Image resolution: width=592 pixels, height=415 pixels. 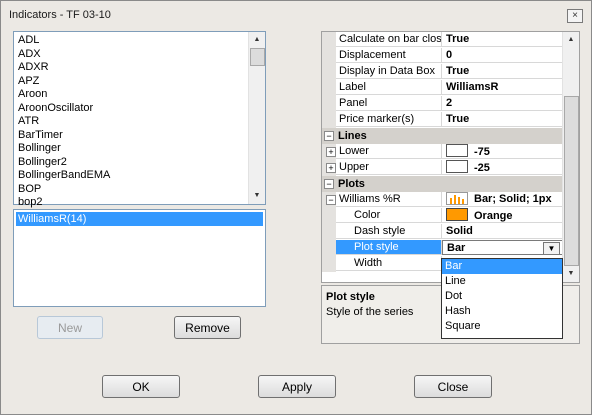 What do you see at coordinates (389, 39) in the screenshot?
I see `prop-name: Calculate on bar close` at bounding box center [389, 39].